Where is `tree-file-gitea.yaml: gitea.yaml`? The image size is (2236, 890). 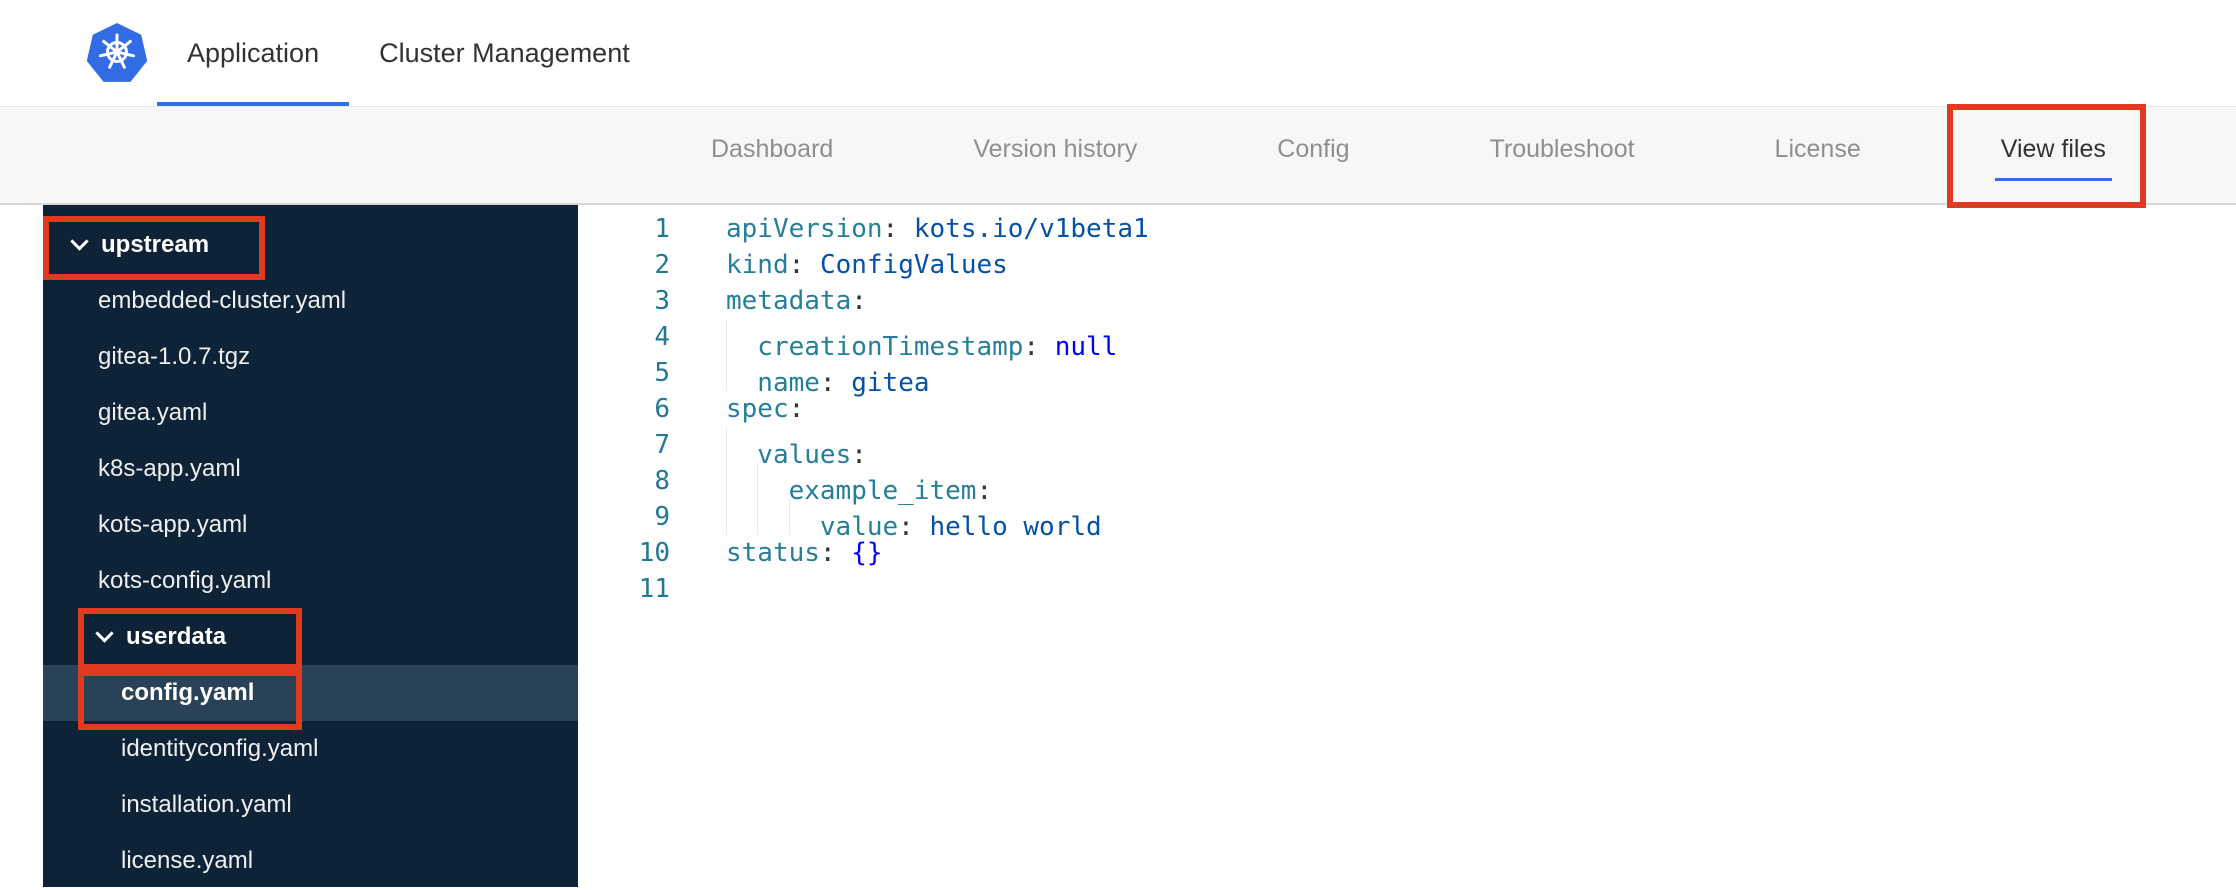
tree-file-gitea.yaml: gitea.yaml is located at coordinates (310, 413).